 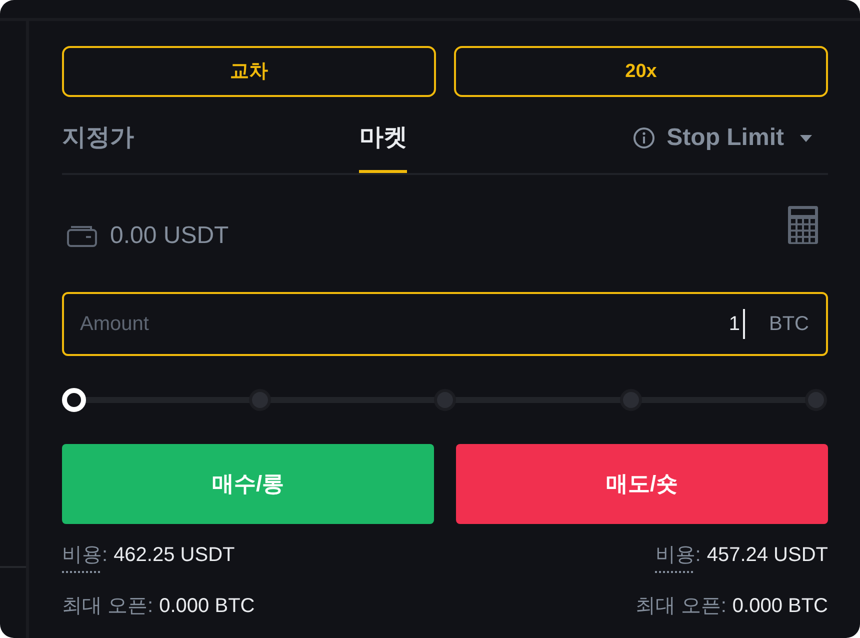 I want to click on summary-value: 462.25 USDT, so click(x=174, y=555).